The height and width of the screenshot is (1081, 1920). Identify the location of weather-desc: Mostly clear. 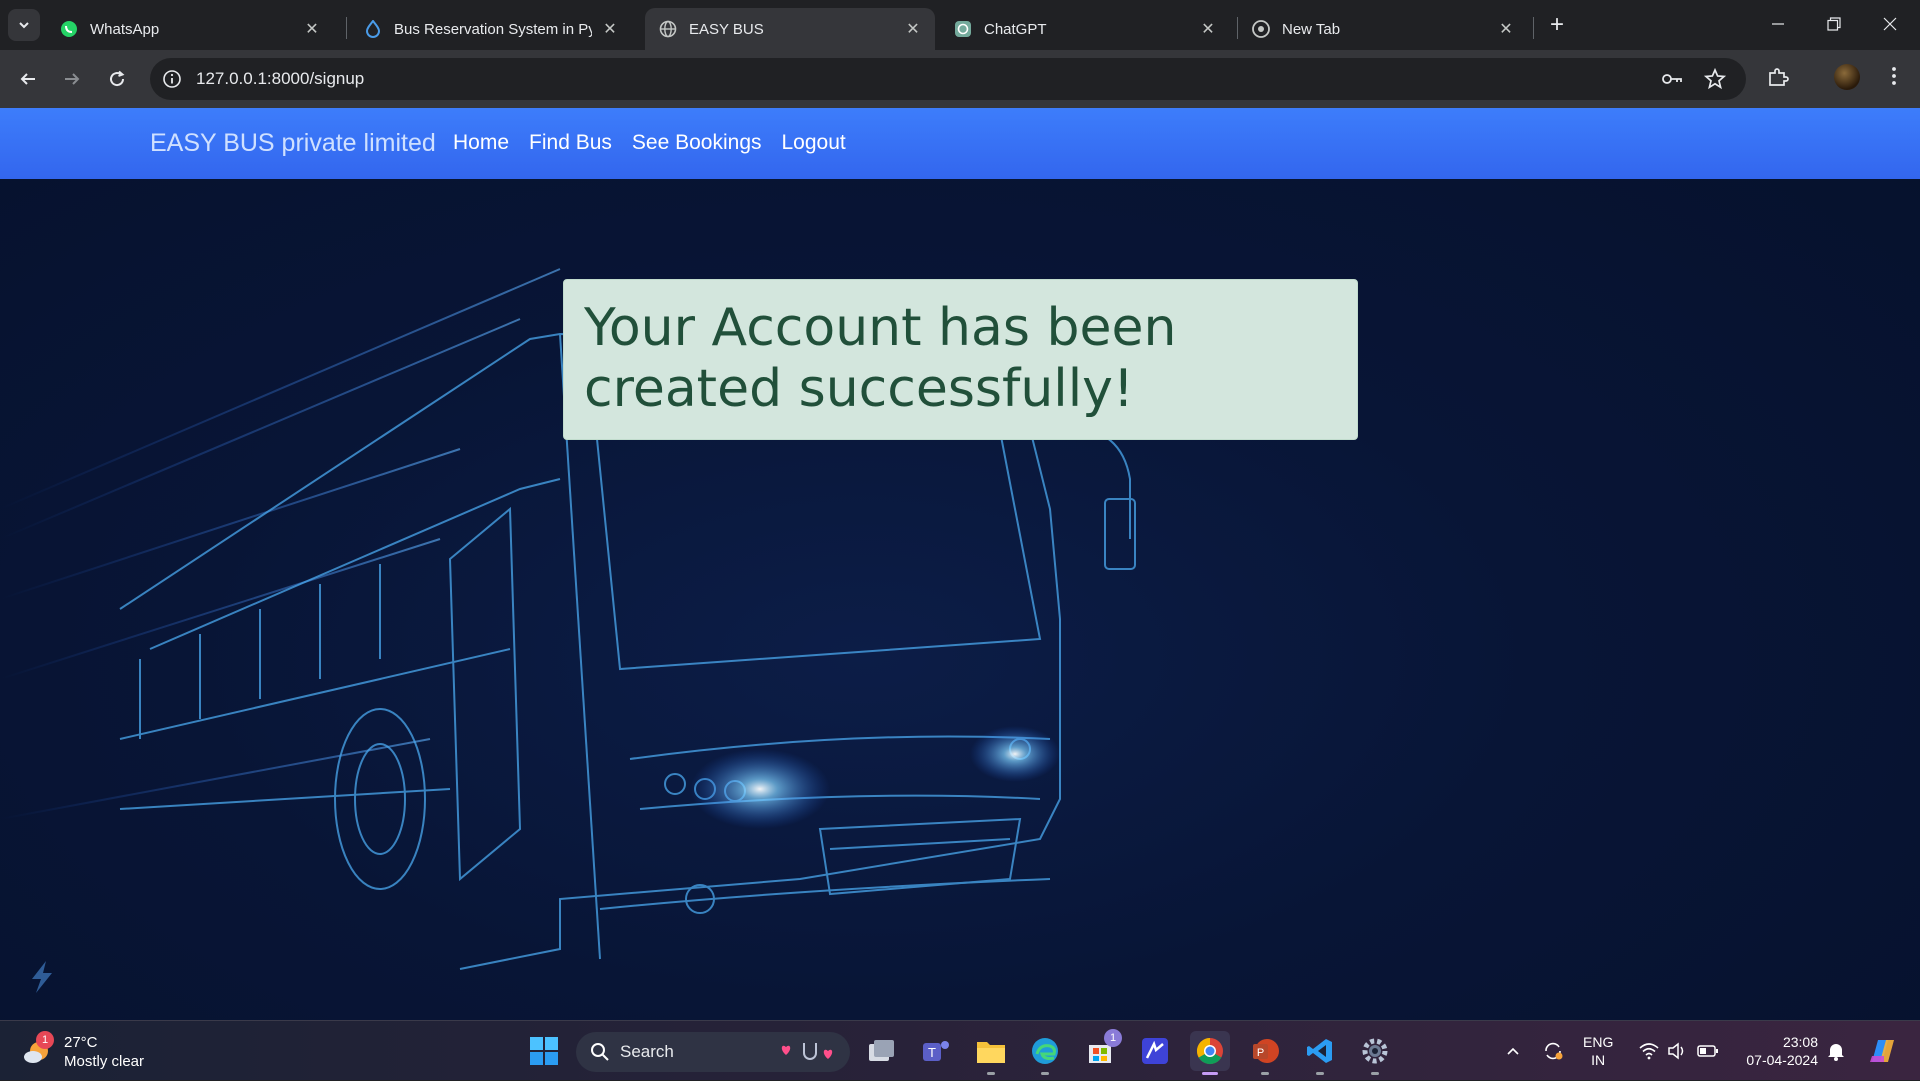
(104, 1061).